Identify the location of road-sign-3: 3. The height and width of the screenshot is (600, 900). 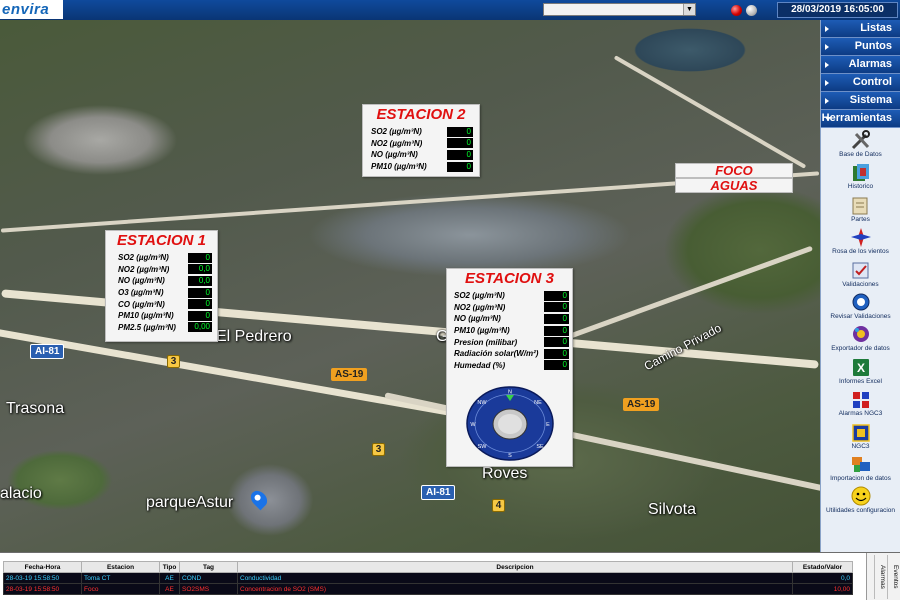
(378, 449).